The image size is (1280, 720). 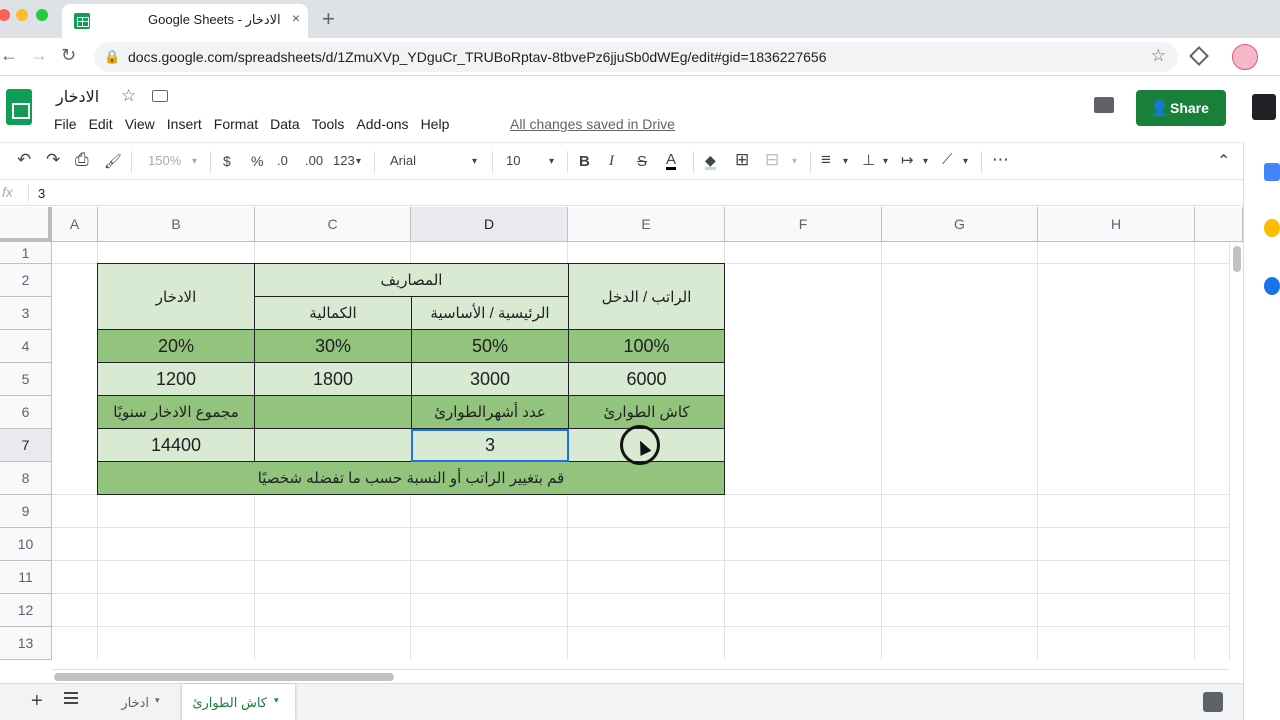 I want to click on cell-e6-emergency-cash-label: كاش الطوارئ, so click(x=646, y=412).